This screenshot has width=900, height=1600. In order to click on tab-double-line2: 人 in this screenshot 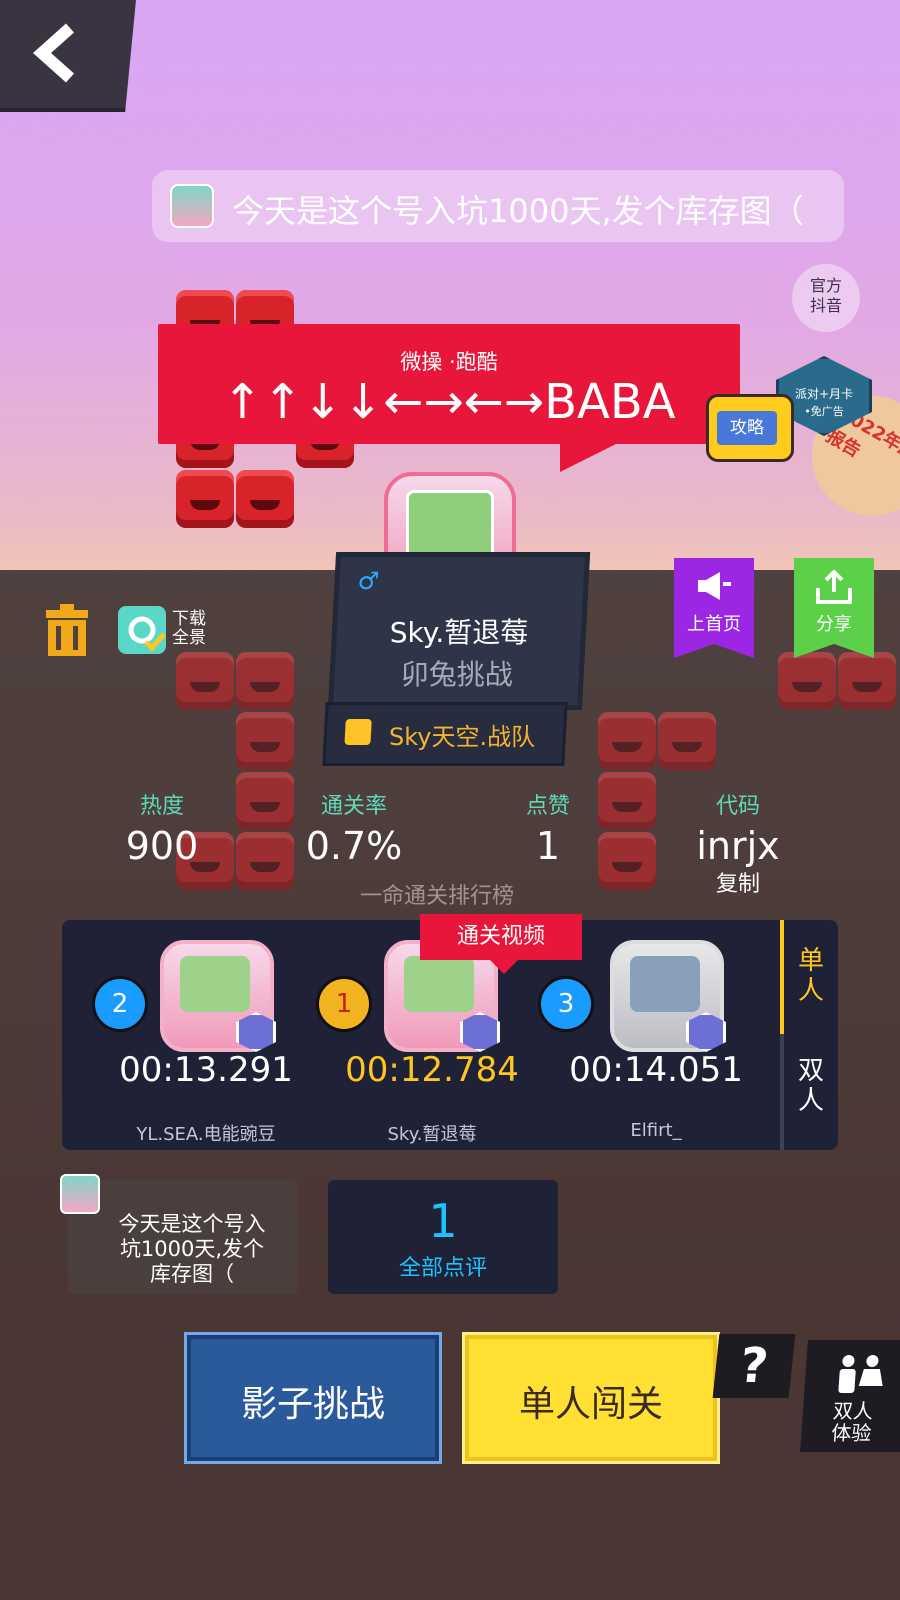, I will do `click(810, 1101)`.